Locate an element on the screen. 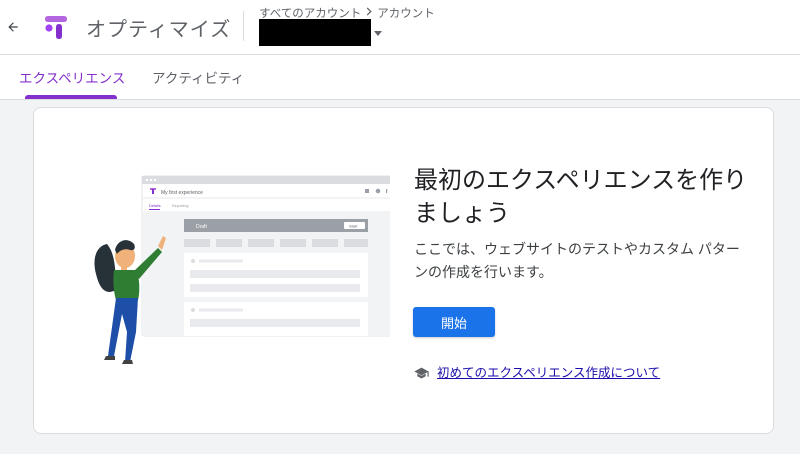 Image resolution: width=800 pixels, height=454 pixels. active-tab-indicator is located at coordinates (71, 97).